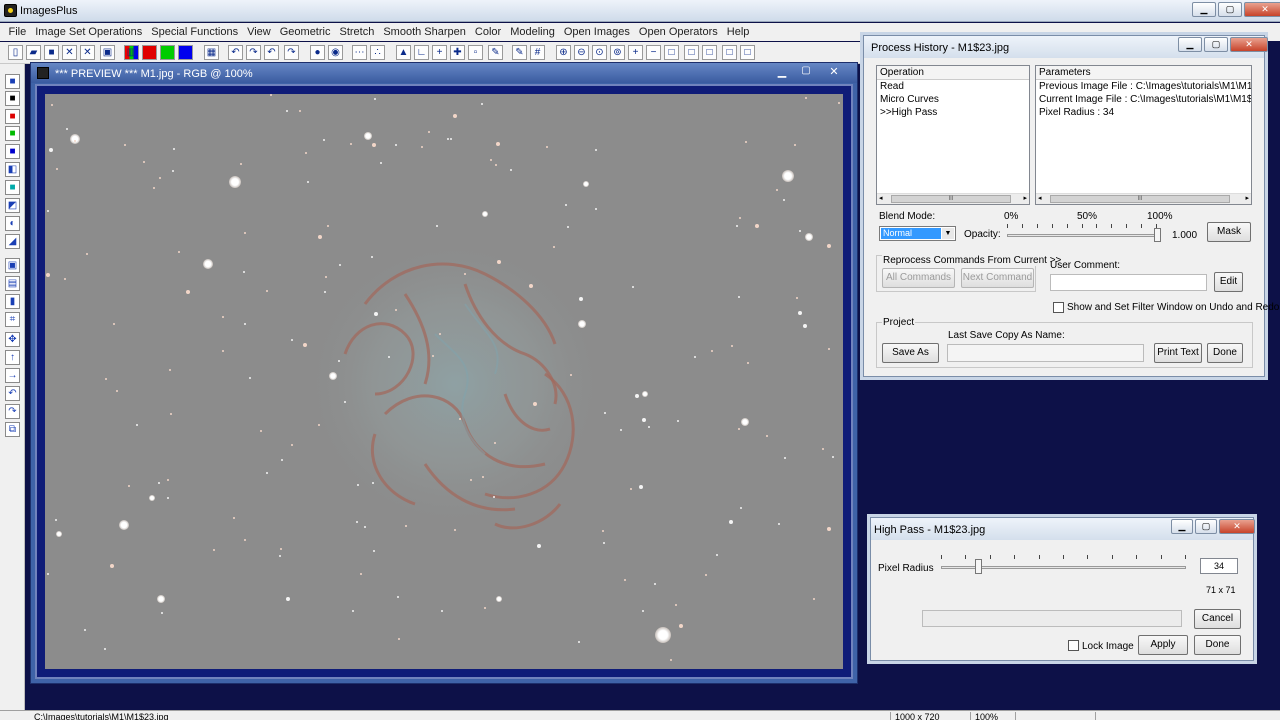 The width and height of the screenshot is (1280, 720). I want to click on dropdown-arrow-icon: ▼, so click(948, 233).